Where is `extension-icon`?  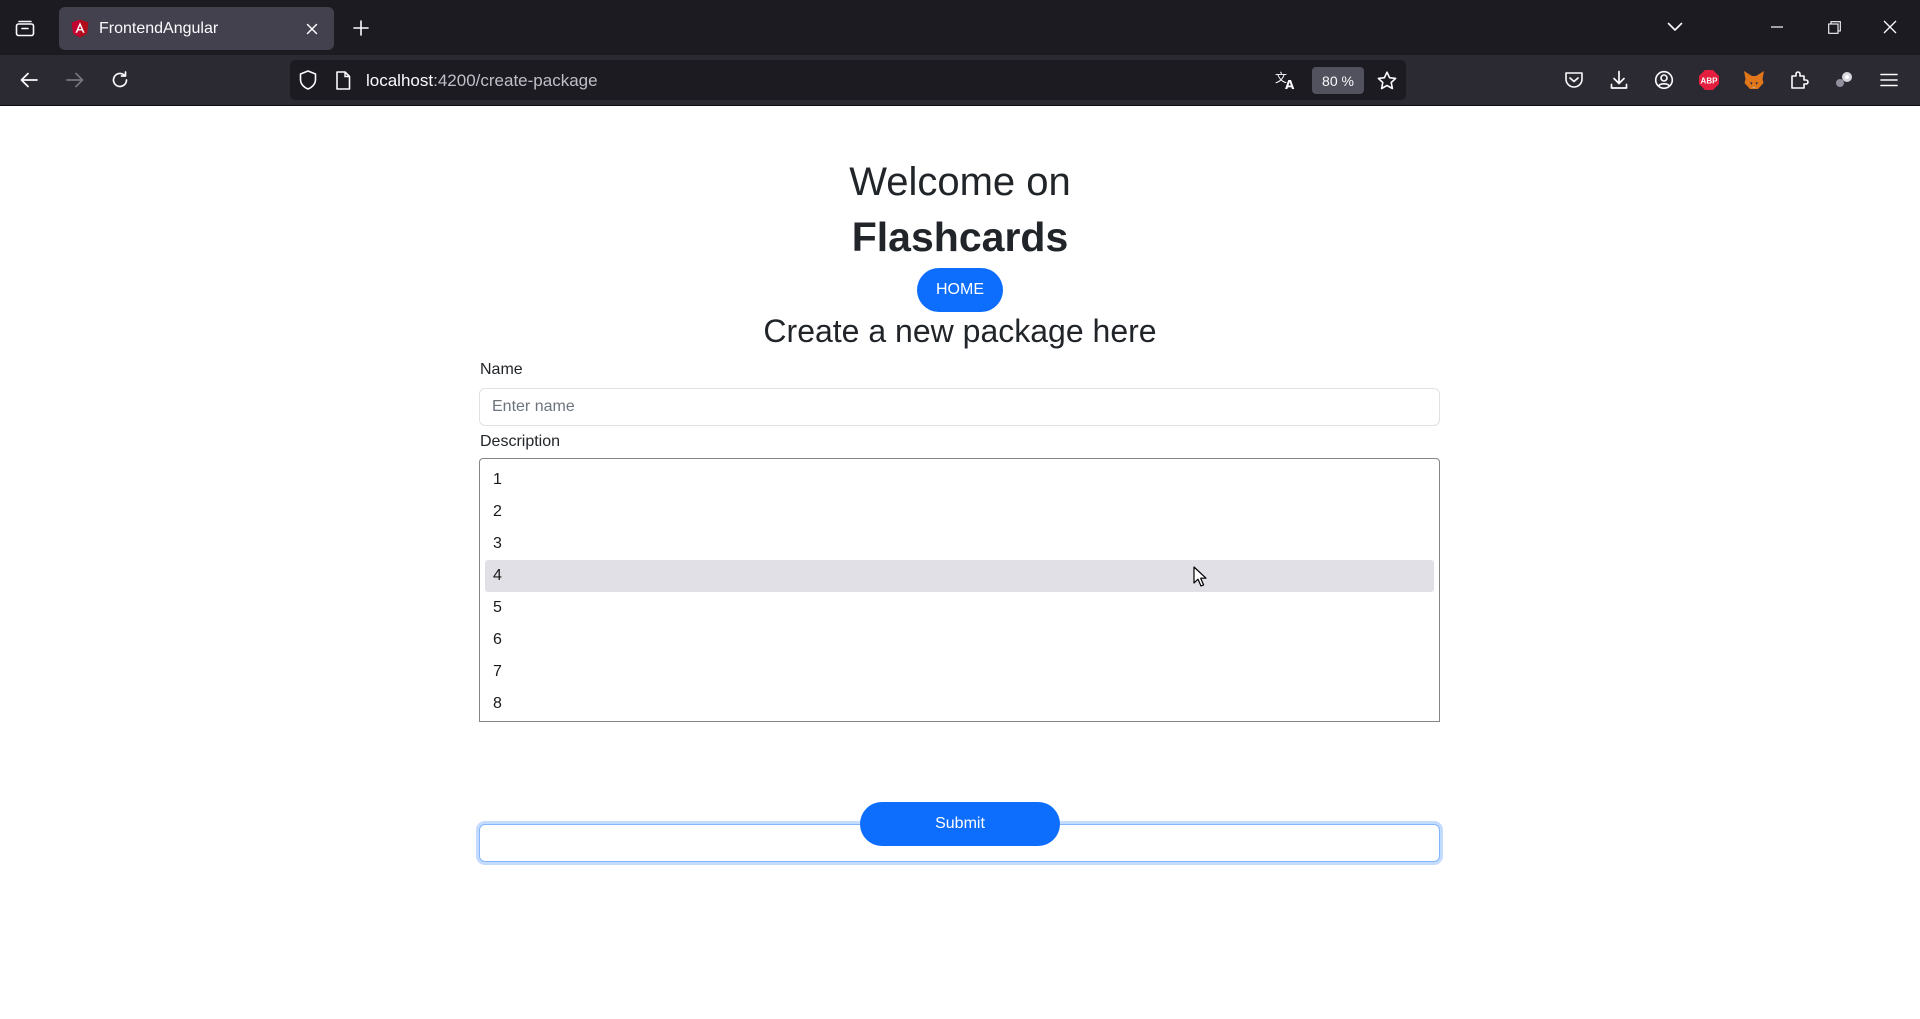
extension-icon is located at coordinates (1844, 80).